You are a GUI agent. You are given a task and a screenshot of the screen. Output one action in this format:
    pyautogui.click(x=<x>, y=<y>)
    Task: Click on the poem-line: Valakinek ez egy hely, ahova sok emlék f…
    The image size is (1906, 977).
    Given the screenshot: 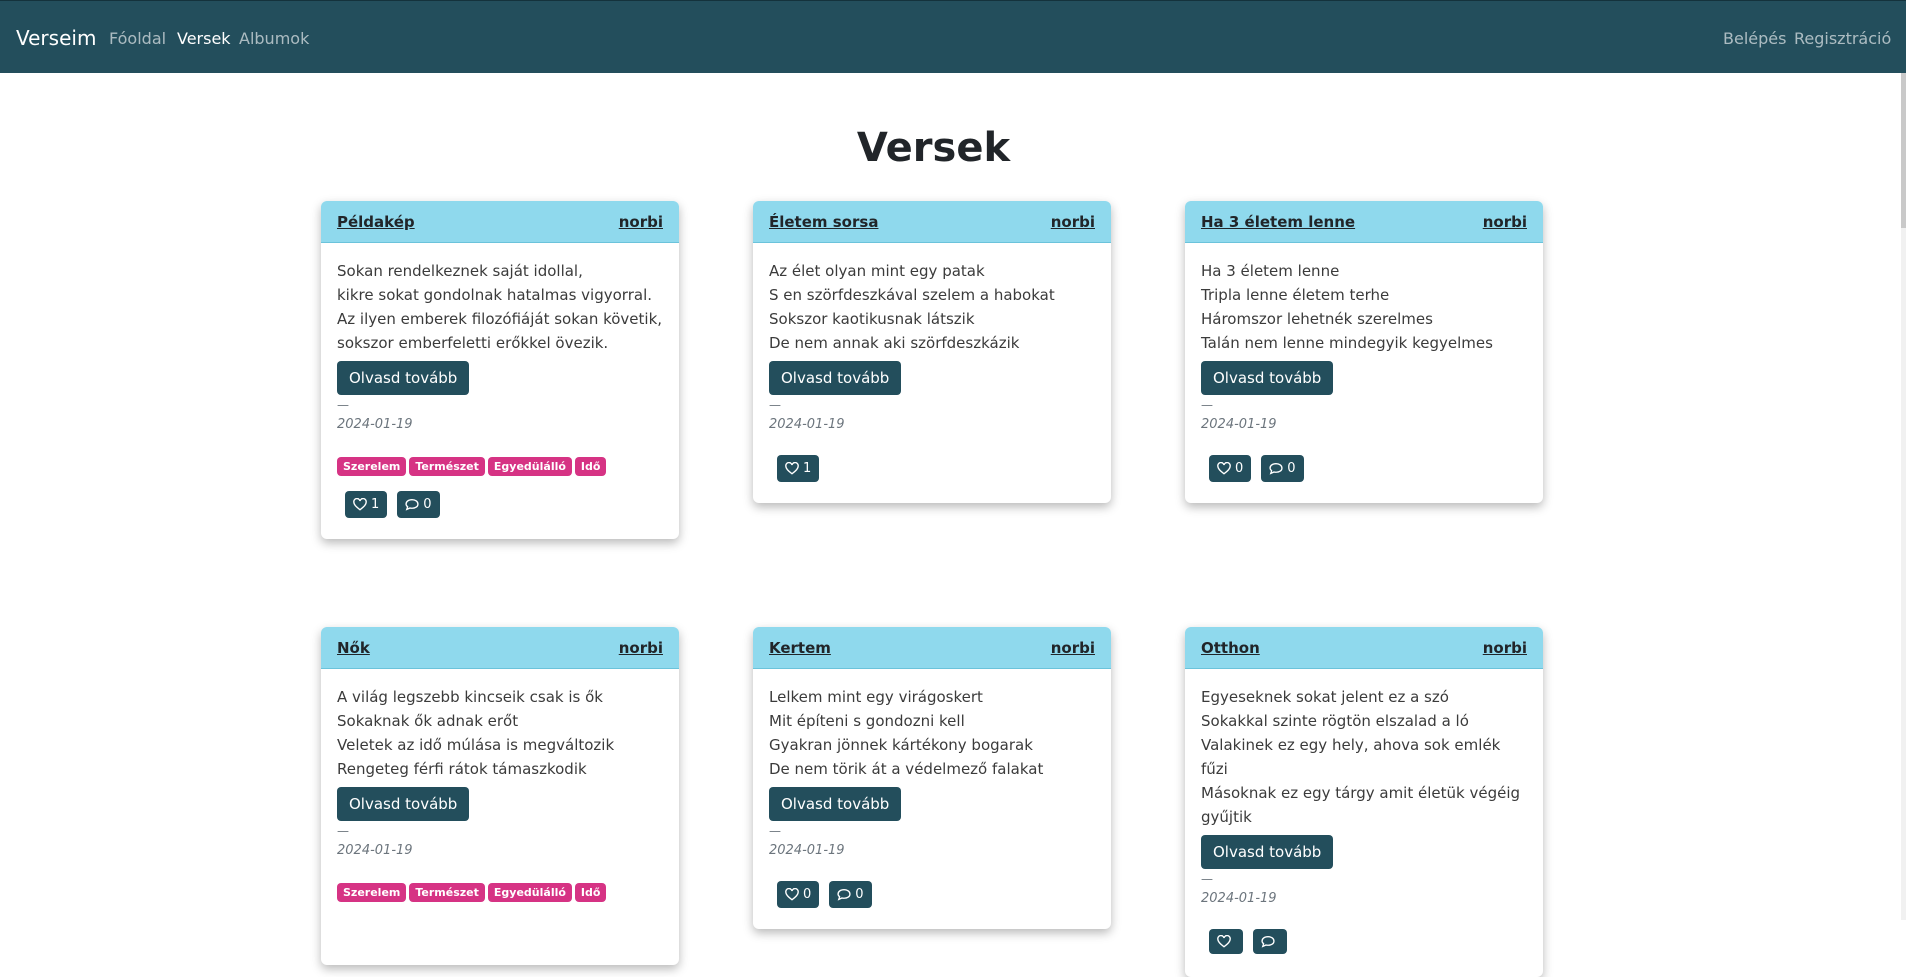 What is the action you would take?
    pyautogui.click(x=1351, y=757)
    